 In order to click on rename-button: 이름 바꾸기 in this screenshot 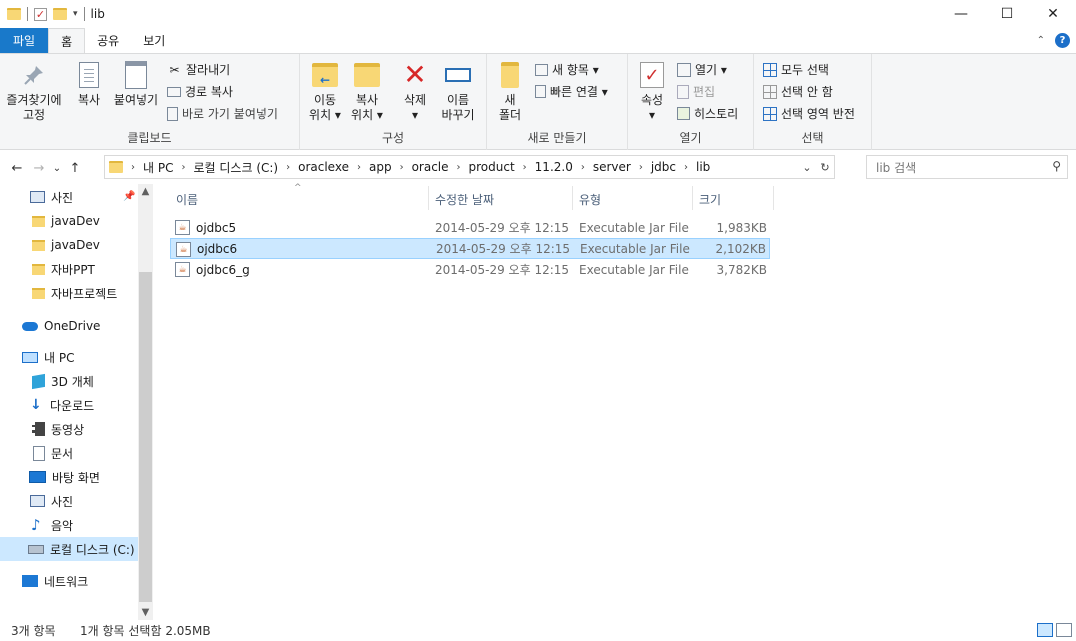, I will do `click(458, 91)`.